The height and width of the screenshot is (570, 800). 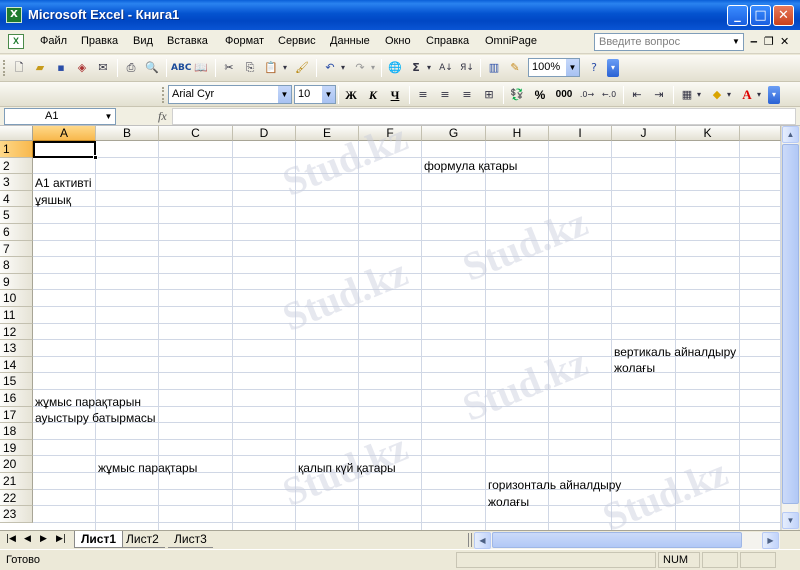 What do you see at coordinates (16, 381) in the screenshot?
I see `row-header-15: 15` at bounding box center [16, 381].